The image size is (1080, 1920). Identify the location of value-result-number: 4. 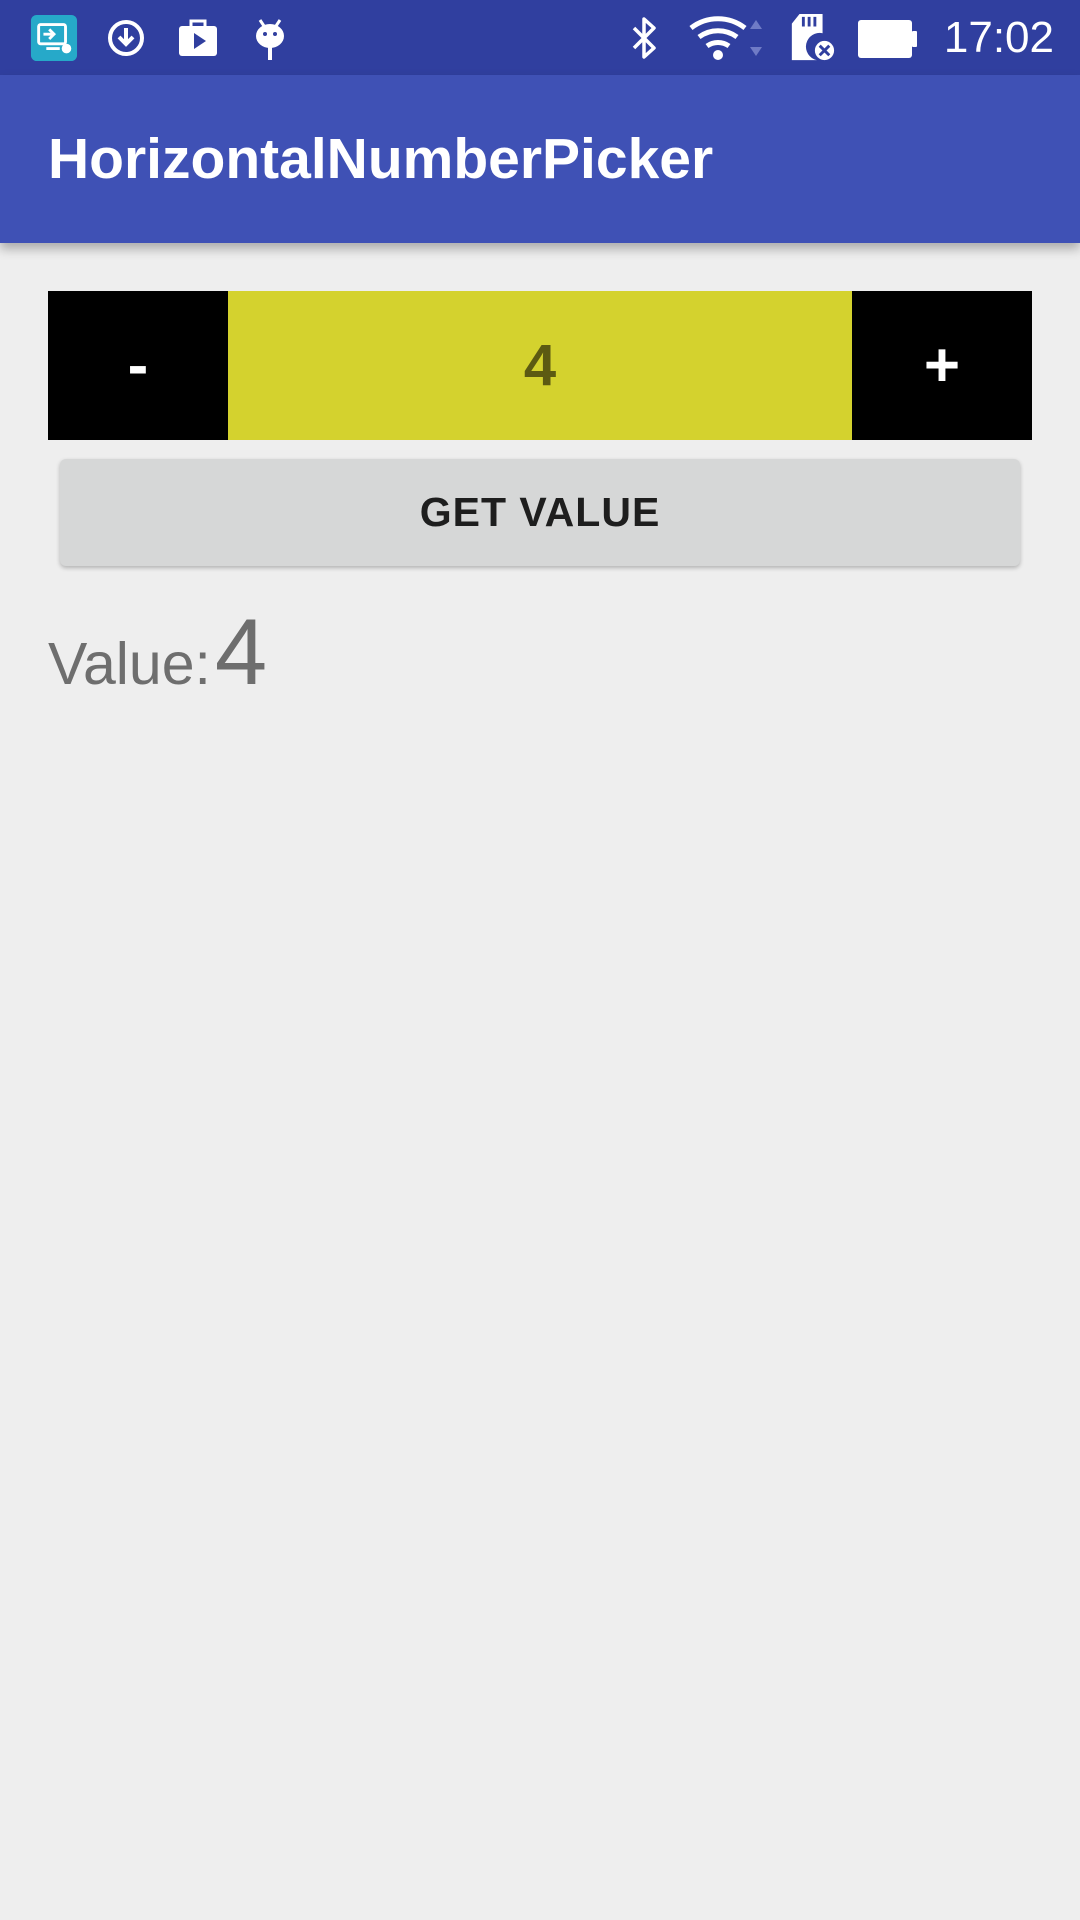
(241, 651).